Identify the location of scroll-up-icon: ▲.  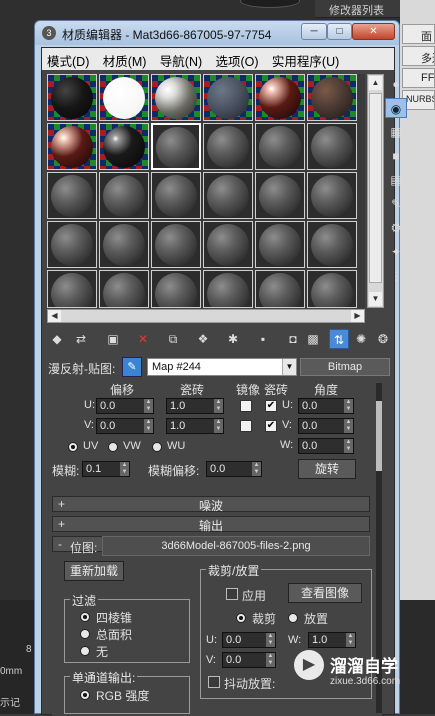
(375, 83).